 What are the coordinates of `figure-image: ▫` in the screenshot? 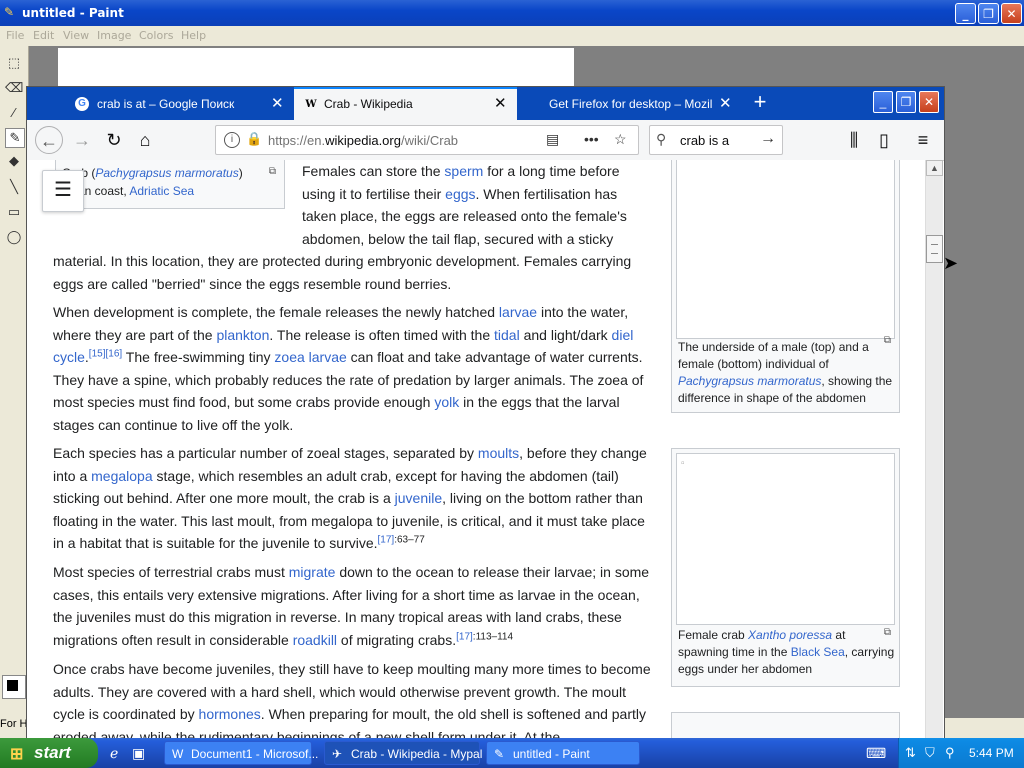 It's located at (785, 539).